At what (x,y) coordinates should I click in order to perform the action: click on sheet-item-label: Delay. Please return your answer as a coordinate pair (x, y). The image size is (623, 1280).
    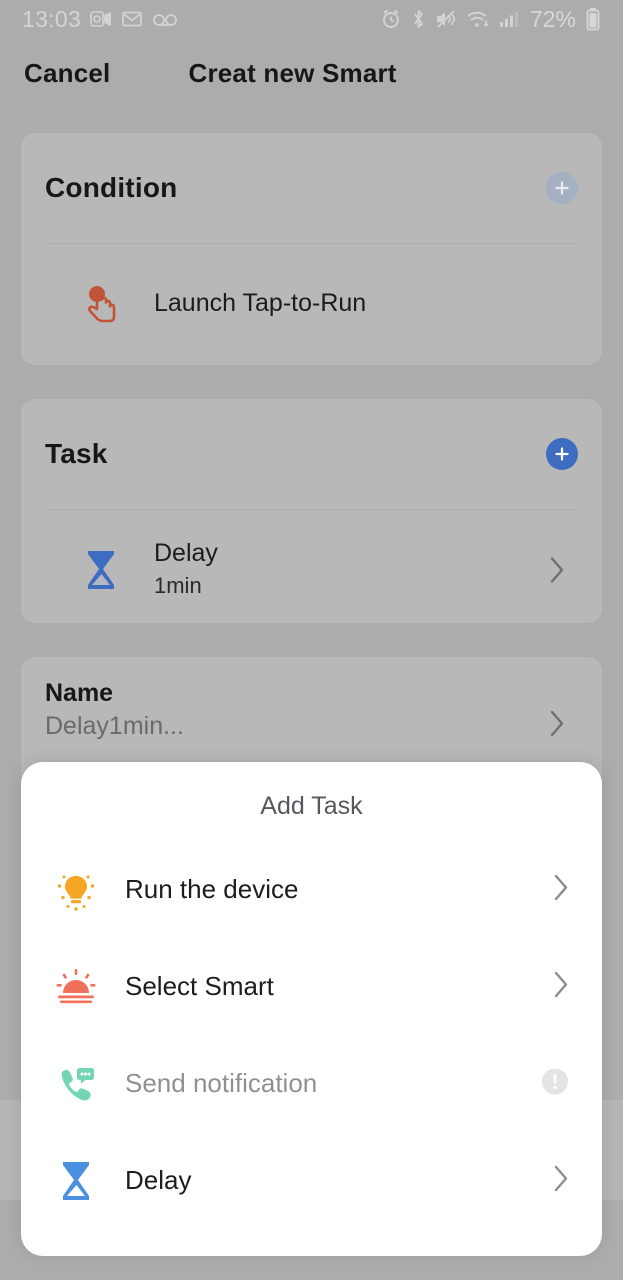
    Looking at the image, I should click on (158, 1180).